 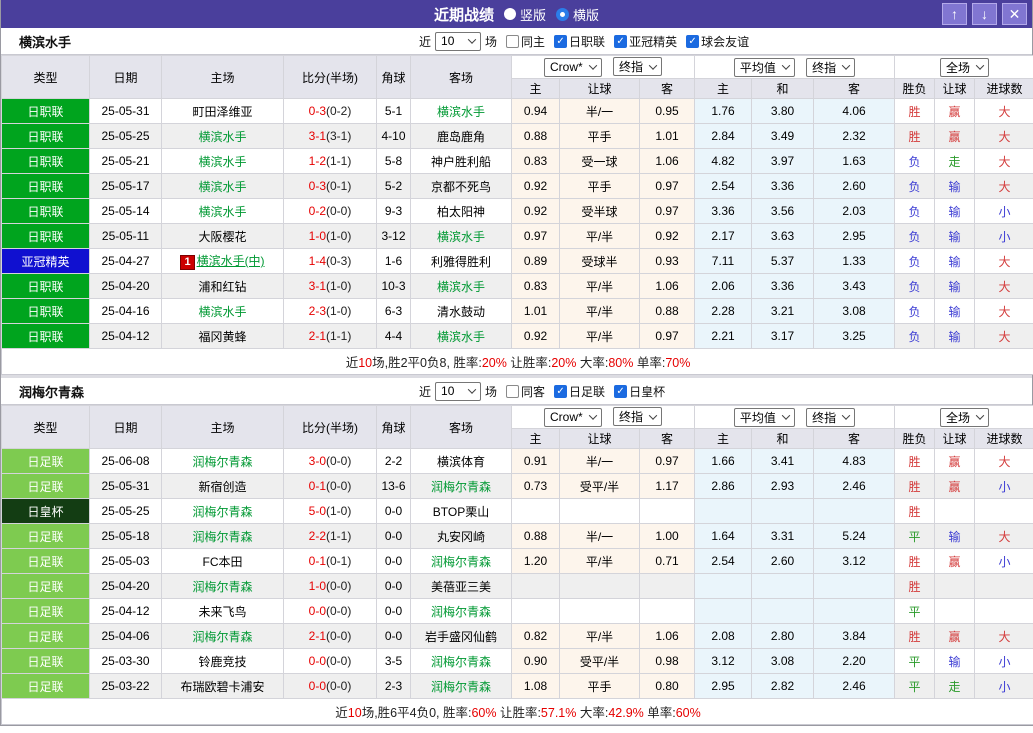 I want to click on summary-part: 单率:, so click(x=649, y=363).